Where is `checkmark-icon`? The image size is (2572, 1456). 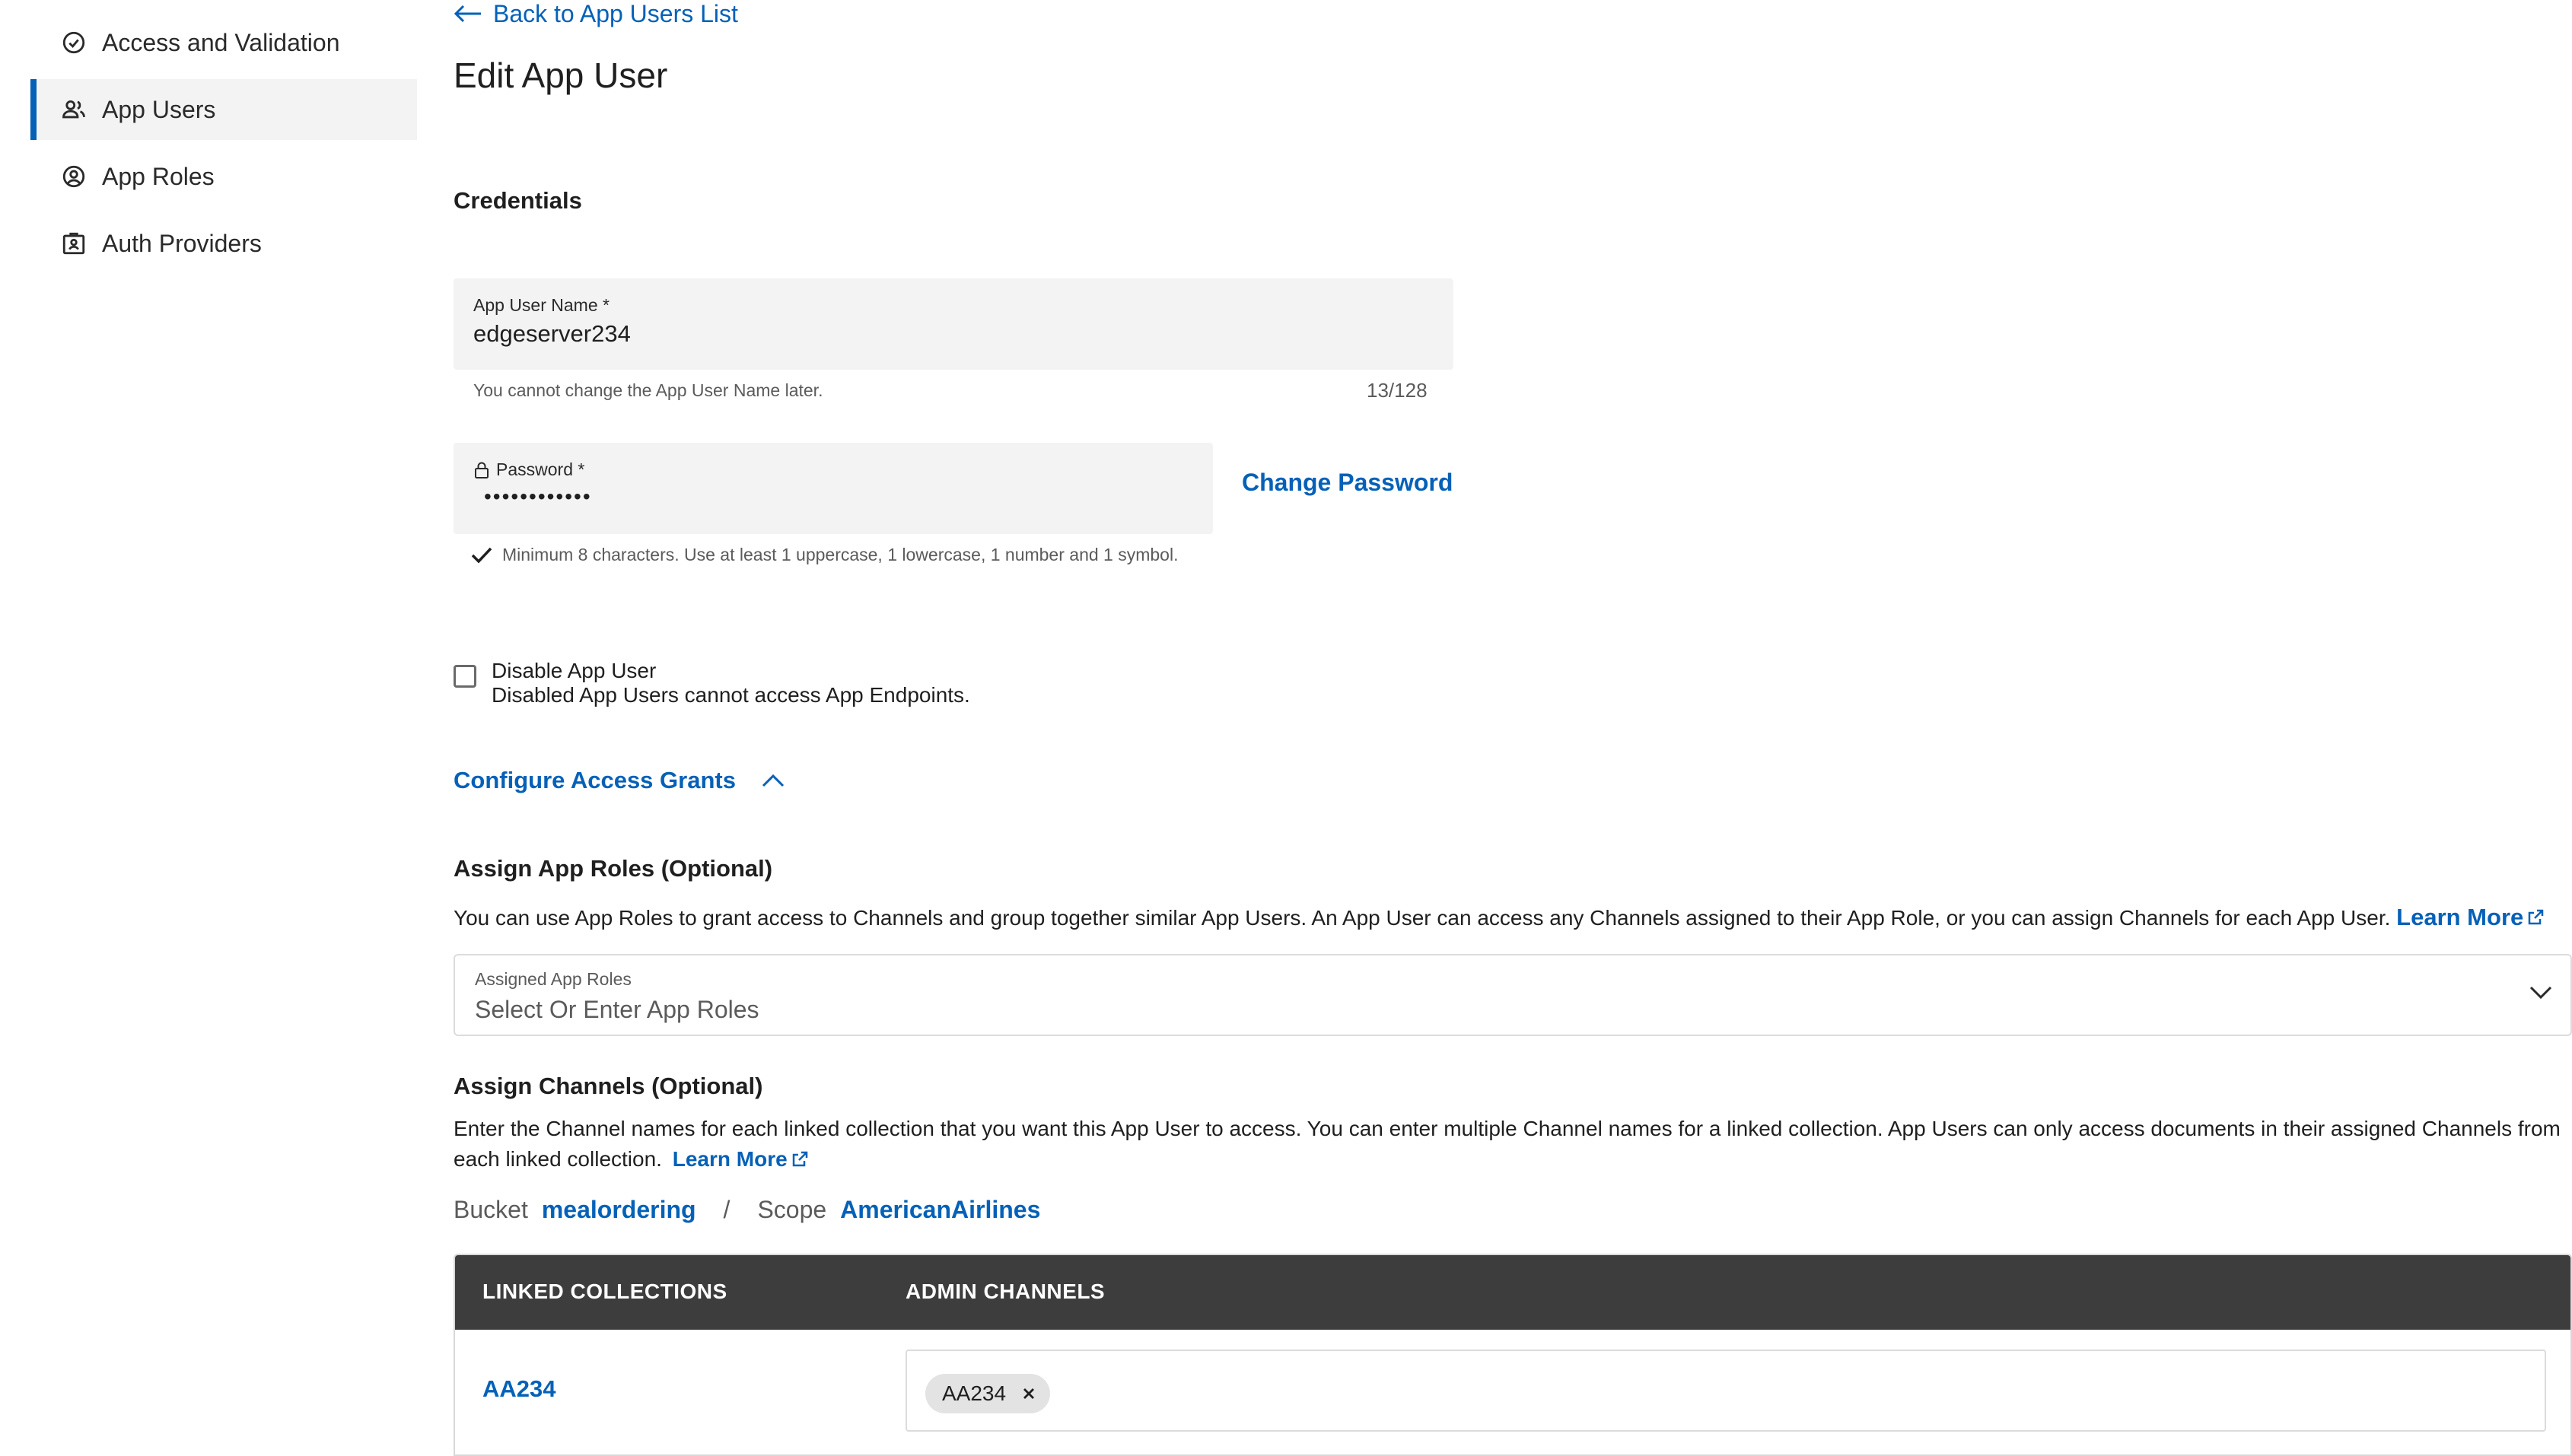 checkmark-icon is located at coordinates (481, 555).